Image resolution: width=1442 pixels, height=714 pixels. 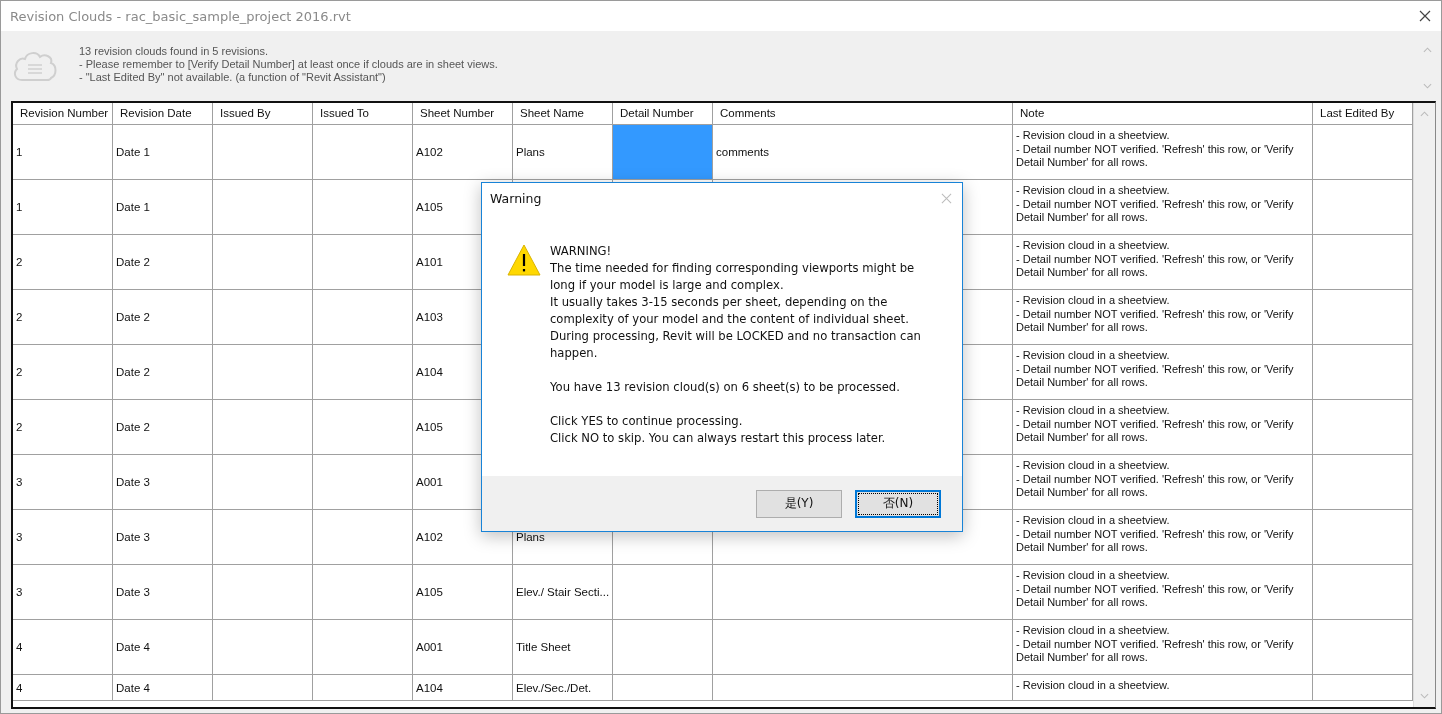 What do you see at coordinates (463, 592) in the screenshot?
I see `table-cell: A105` at bounding box center [463, 592].